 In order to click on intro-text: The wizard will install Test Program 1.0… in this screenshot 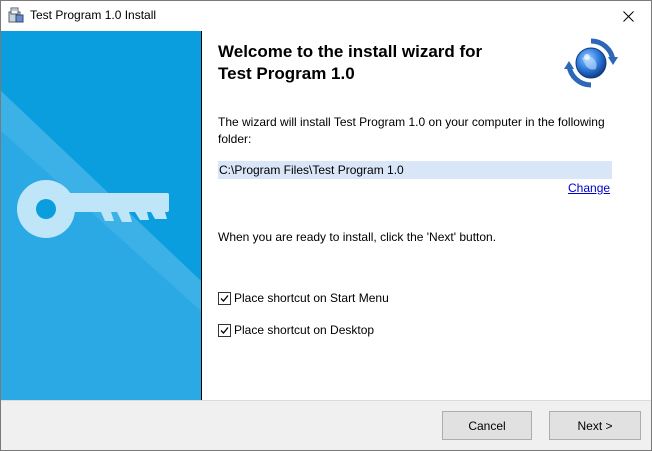, I will do `click(411, 130)`.